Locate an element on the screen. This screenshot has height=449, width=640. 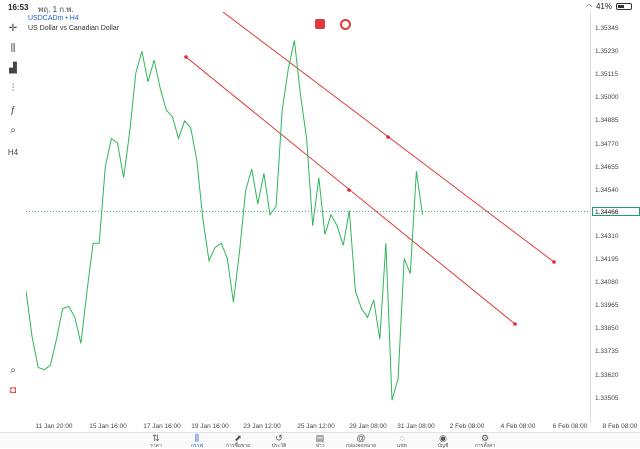
time-tick: 15 Jan 16:00 is located at coordinates (108, 426).